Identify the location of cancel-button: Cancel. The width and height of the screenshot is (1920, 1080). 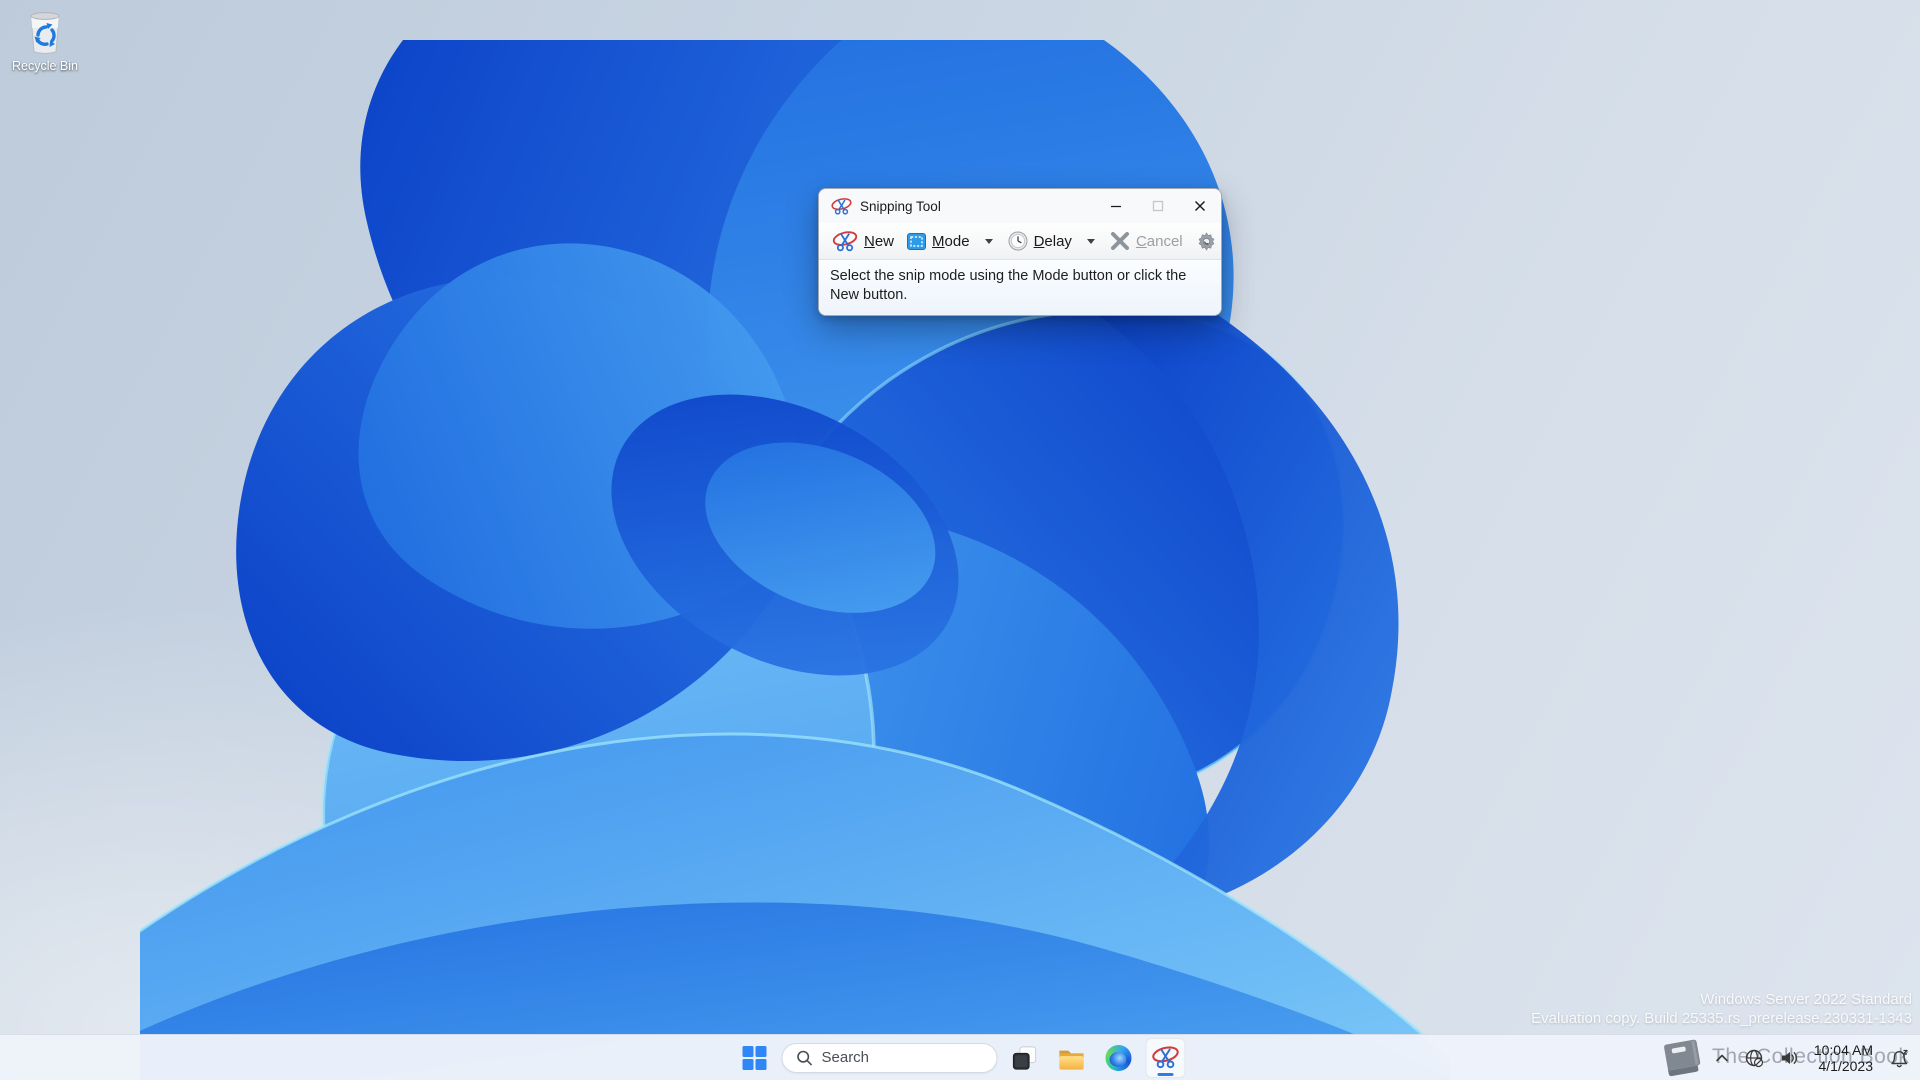
(1146, 241).